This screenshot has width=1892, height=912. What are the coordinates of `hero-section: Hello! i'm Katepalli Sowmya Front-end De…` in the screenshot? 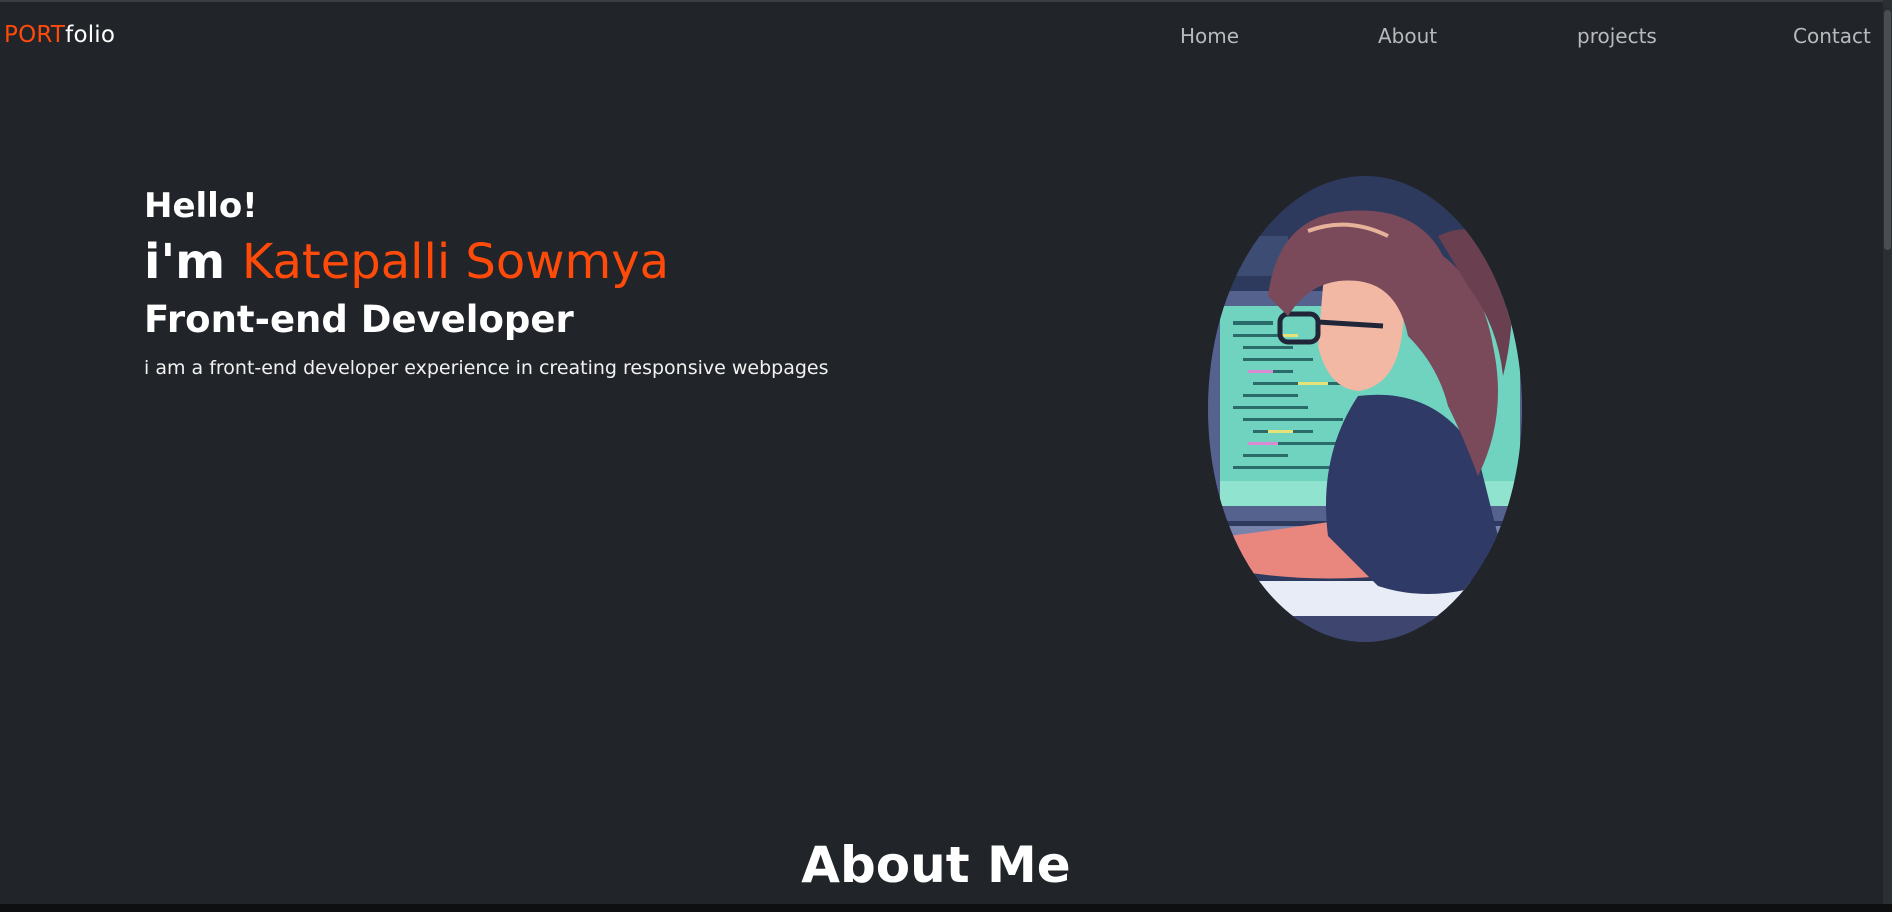 It's located at (524, 282).